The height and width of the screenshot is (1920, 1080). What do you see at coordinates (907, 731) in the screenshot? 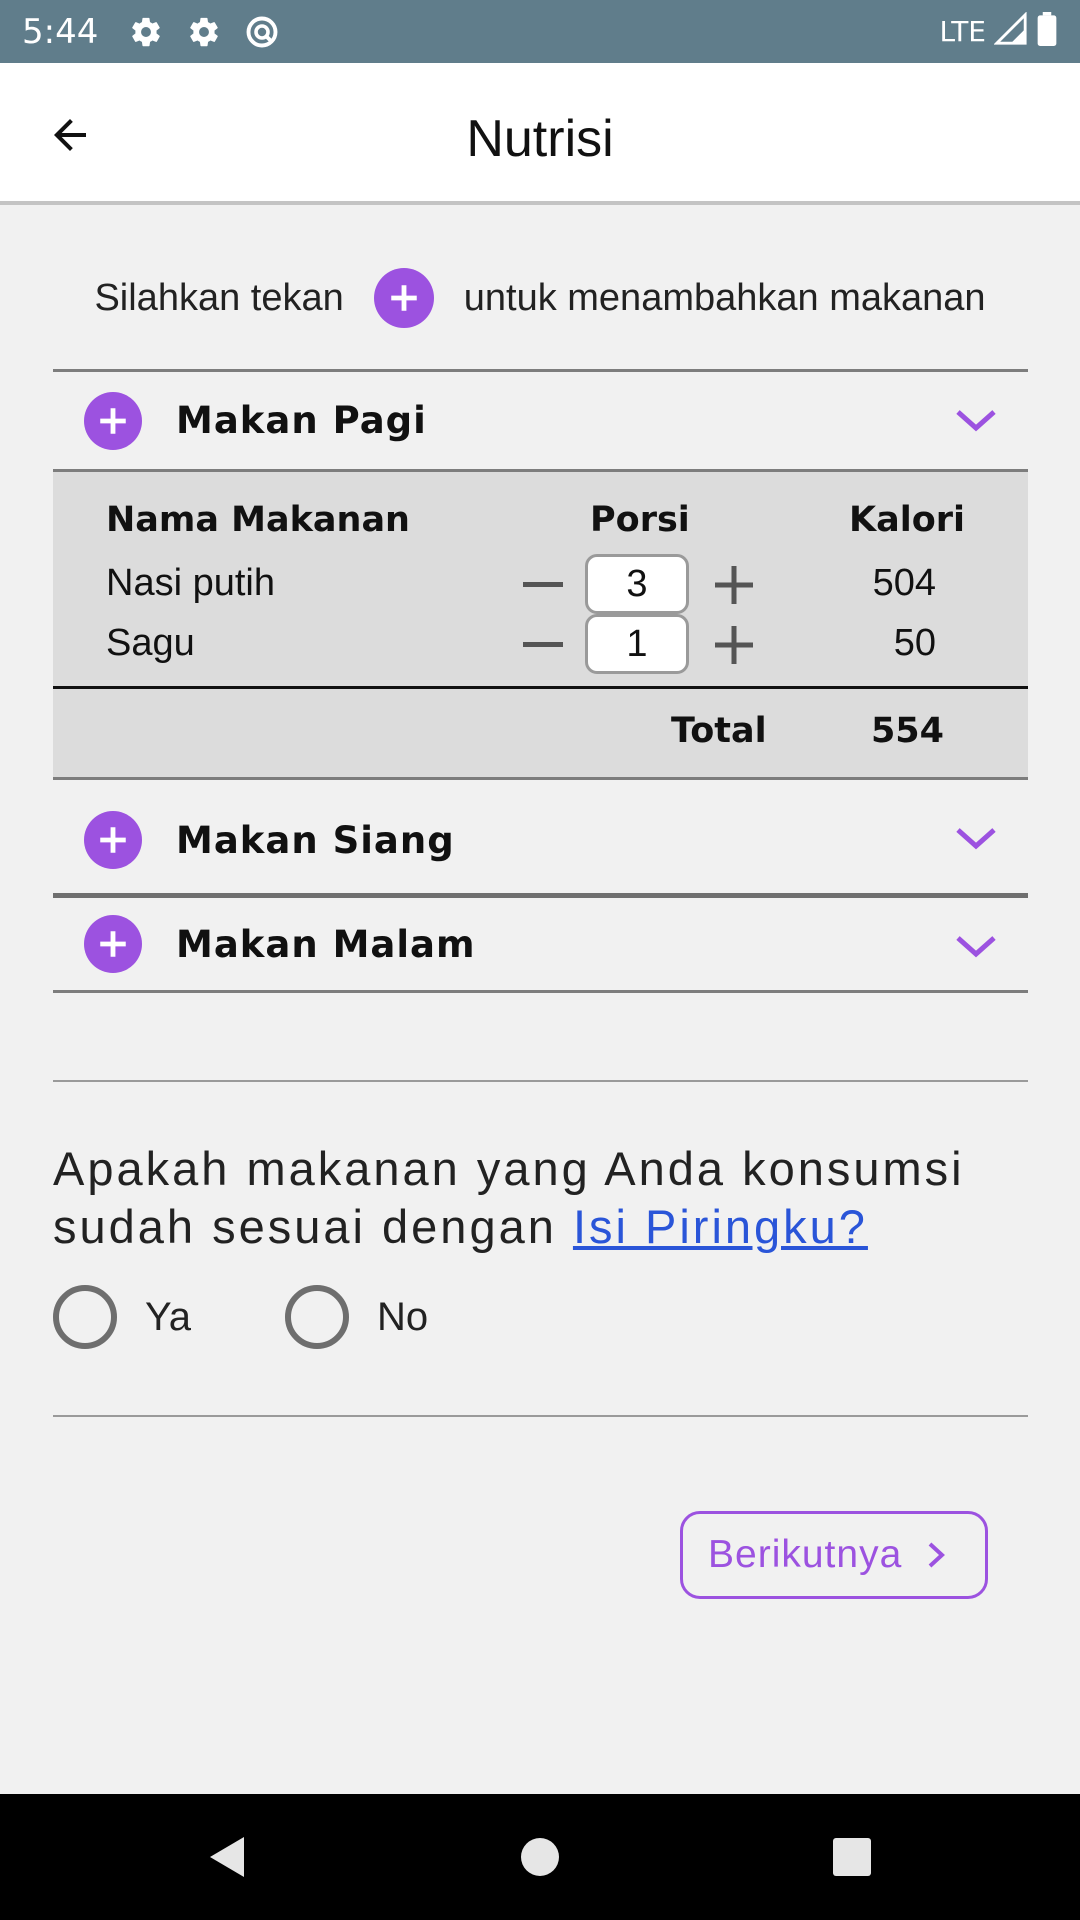
I see `total-calories: 554` at bounding box center [907, 731].